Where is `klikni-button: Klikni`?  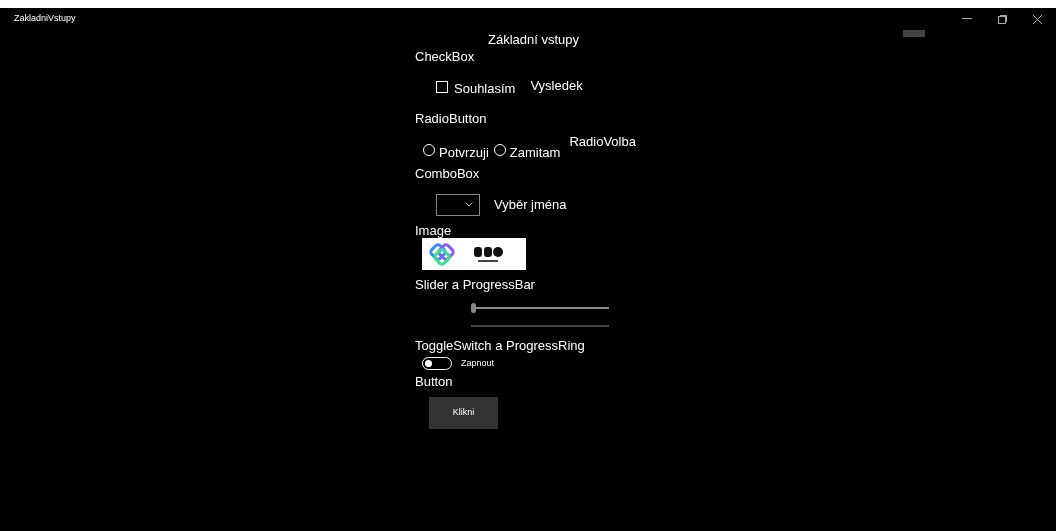
klikni-button: Klikni is located at coordinates (463, 413).